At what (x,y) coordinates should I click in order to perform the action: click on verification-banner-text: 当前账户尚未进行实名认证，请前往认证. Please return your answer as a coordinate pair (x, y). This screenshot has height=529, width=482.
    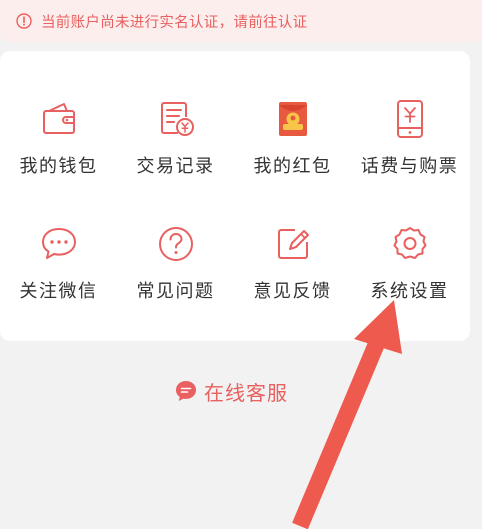
    Looking at the image, I should click on (174, 22).